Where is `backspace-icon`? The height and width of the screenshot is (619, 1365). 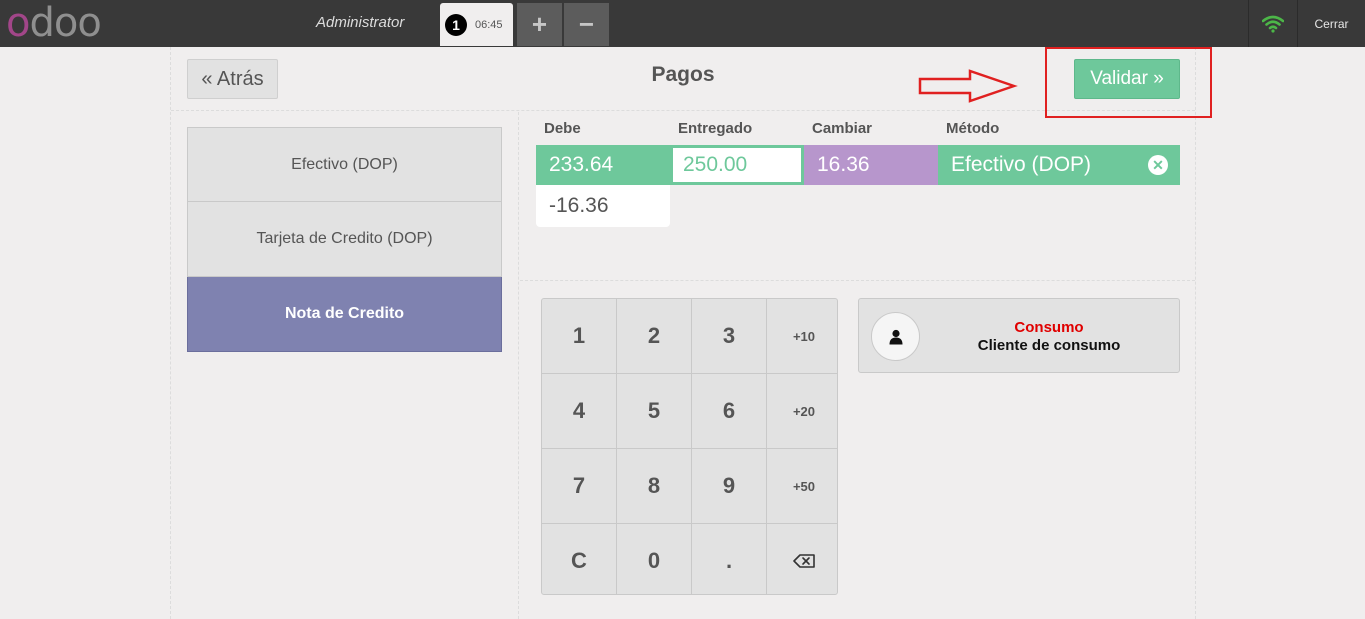 backspace-icon is located at coordinates (804, 561).